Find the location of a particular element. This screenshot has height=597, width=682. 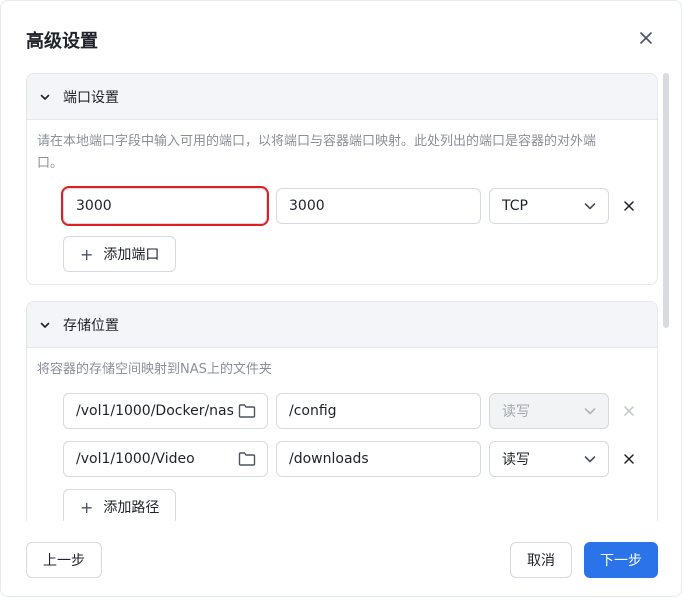

protocol-value: TCP is located at coordinates (515, 206).